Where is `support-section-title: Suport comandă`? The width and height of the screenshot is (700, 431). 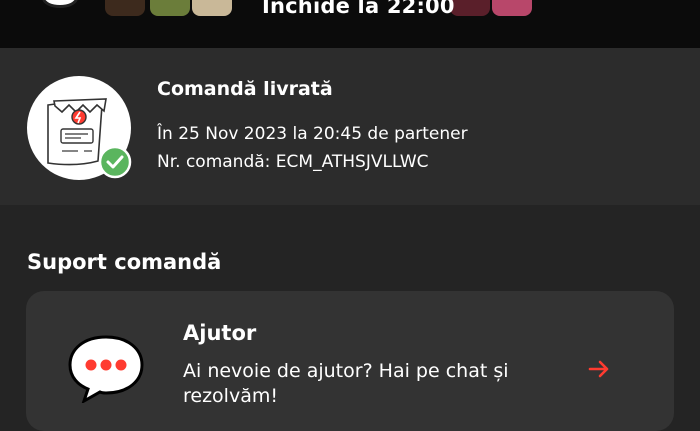 support-section-title: Suport comandă is located at coordinates (124, 262).